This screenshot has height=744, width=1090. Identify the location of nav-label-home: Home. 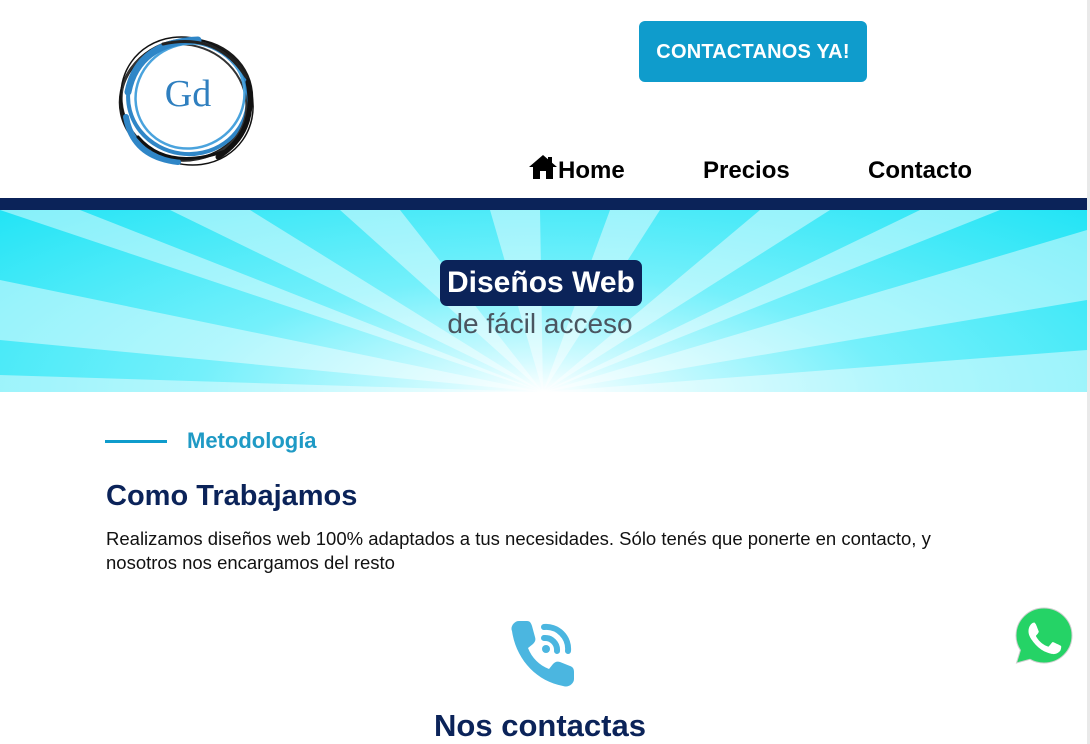
(591, 170).